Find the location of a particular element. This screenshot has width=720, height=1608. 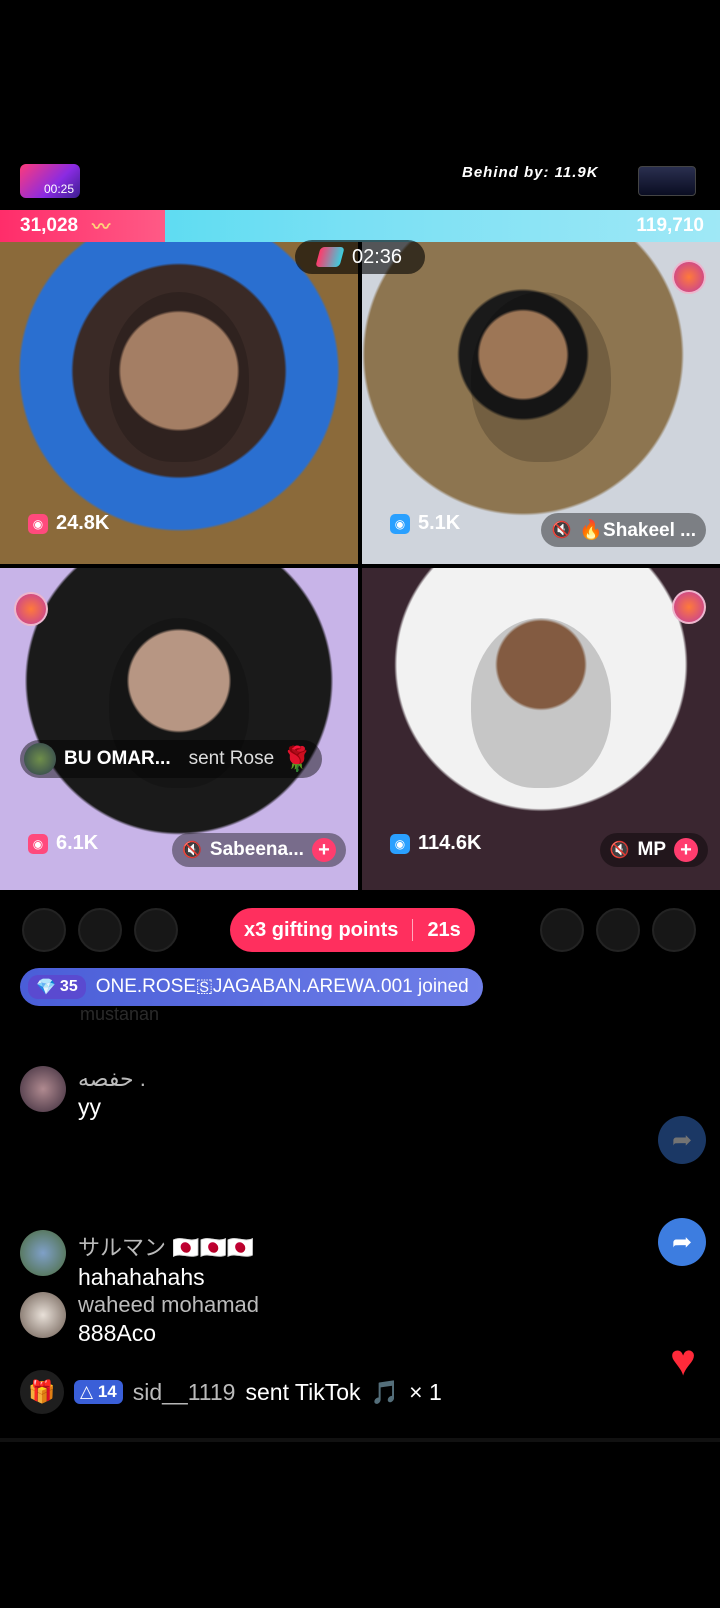

comment-bar-edge is located at coordinates (360, 1440).